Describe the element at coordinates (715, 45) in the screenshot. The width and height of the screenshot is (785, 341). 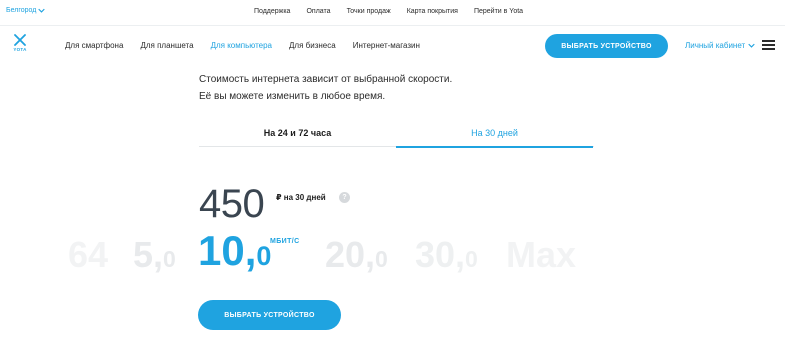
I see `personal-account-label: Личный кабинет` at that location.